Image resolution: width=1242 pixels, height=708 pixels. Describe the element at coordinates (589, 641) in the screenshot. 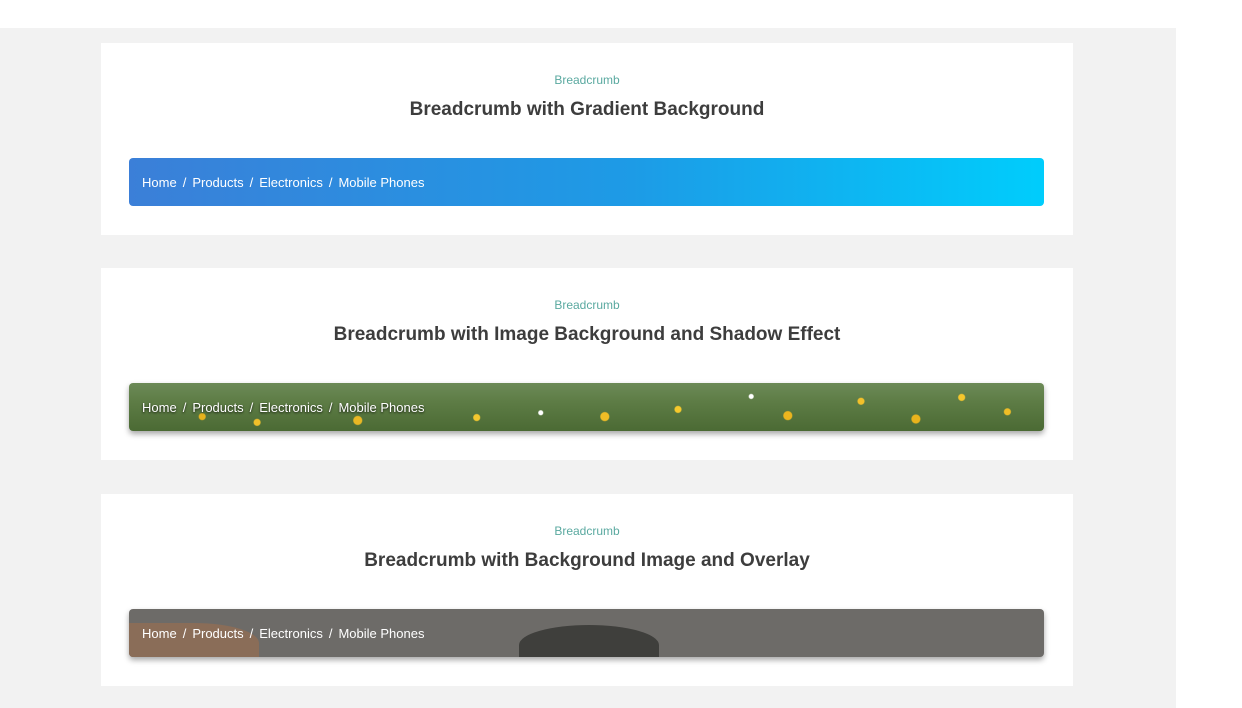

I see `background-tree-image` at that location.